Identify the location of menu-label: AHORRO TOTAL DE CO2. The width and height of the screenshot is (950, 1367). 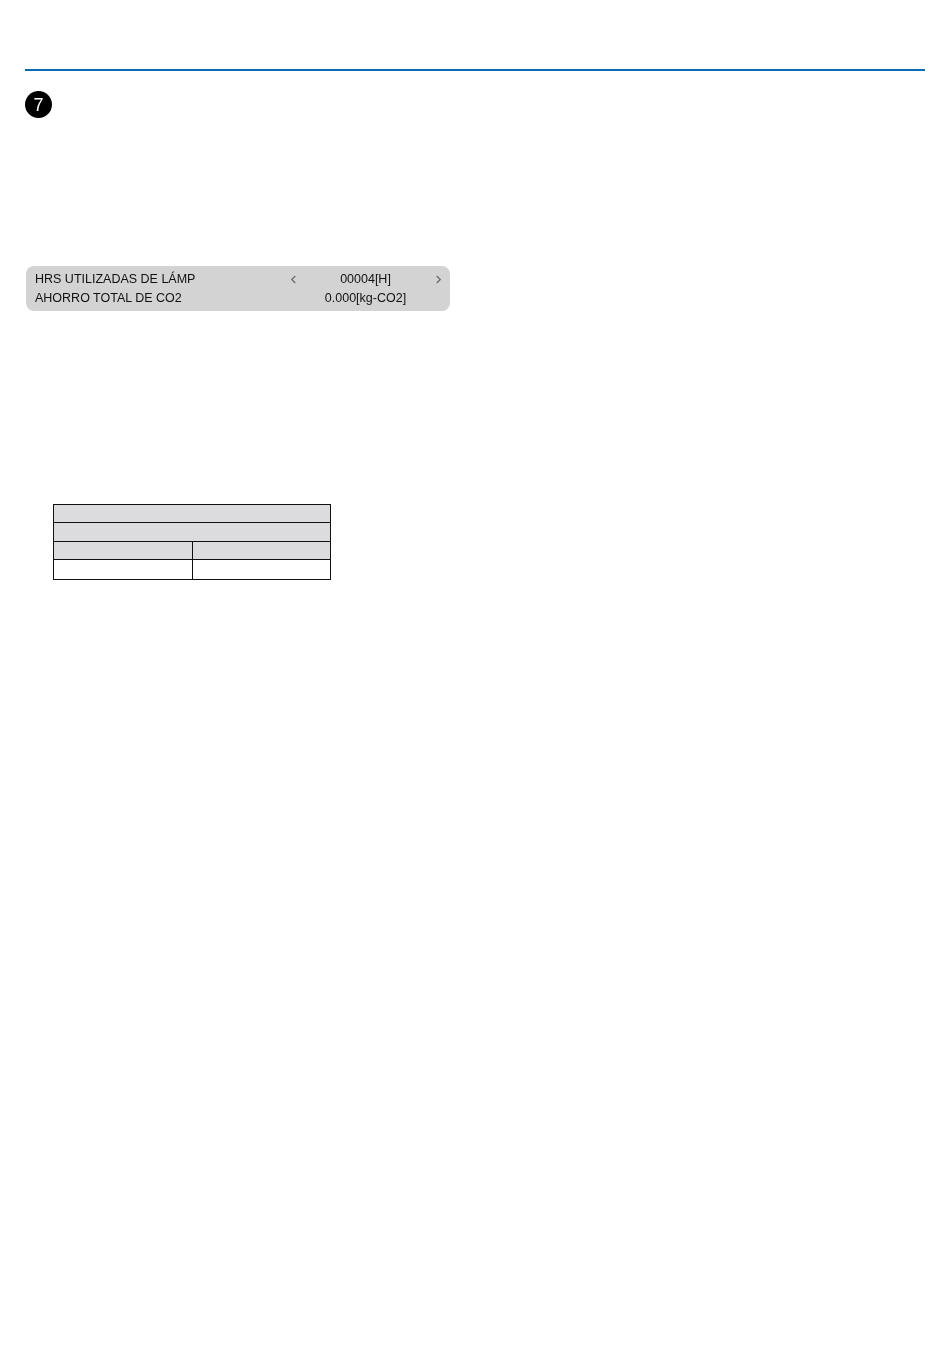
(109, 298).